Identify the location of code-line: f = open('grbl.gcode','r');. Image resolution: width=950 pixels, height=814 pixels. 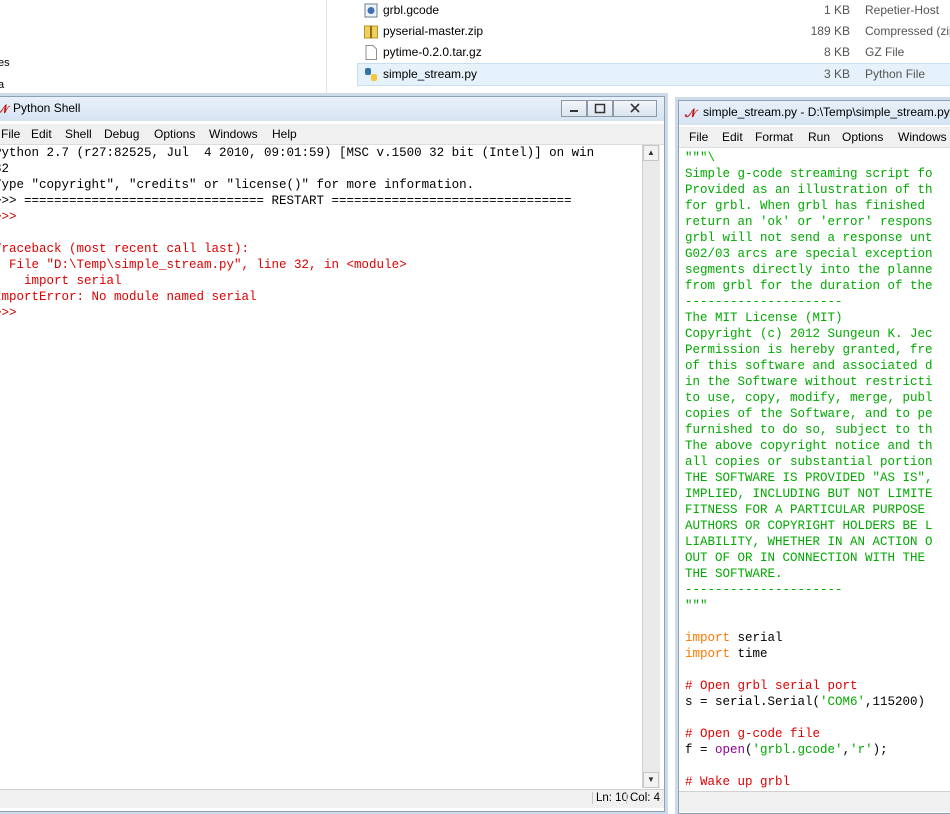
(786, 750).